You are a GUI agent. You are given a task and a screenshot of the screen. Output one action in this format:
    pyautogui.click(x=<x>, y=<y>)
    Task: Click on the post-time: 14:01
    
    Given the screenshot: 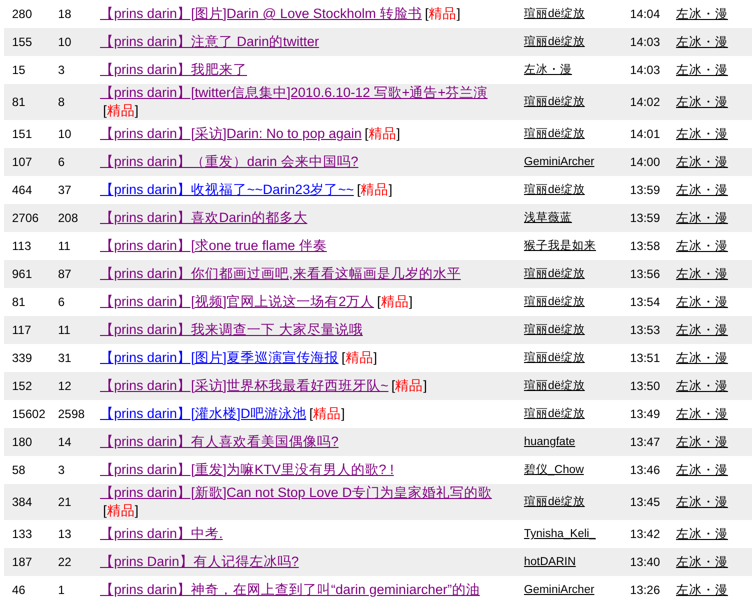 What is the action you would take?
    pyautogui.click(x=645, y=133)
    